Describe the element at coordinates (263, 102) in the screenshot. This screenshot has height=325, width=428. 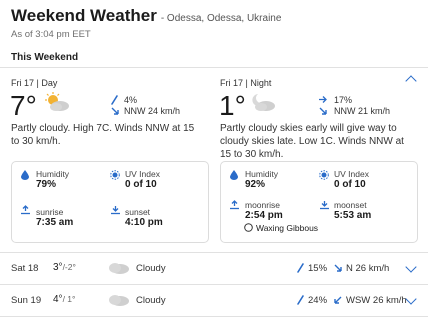
I see `partly-cloudy-night-icon` at that location.